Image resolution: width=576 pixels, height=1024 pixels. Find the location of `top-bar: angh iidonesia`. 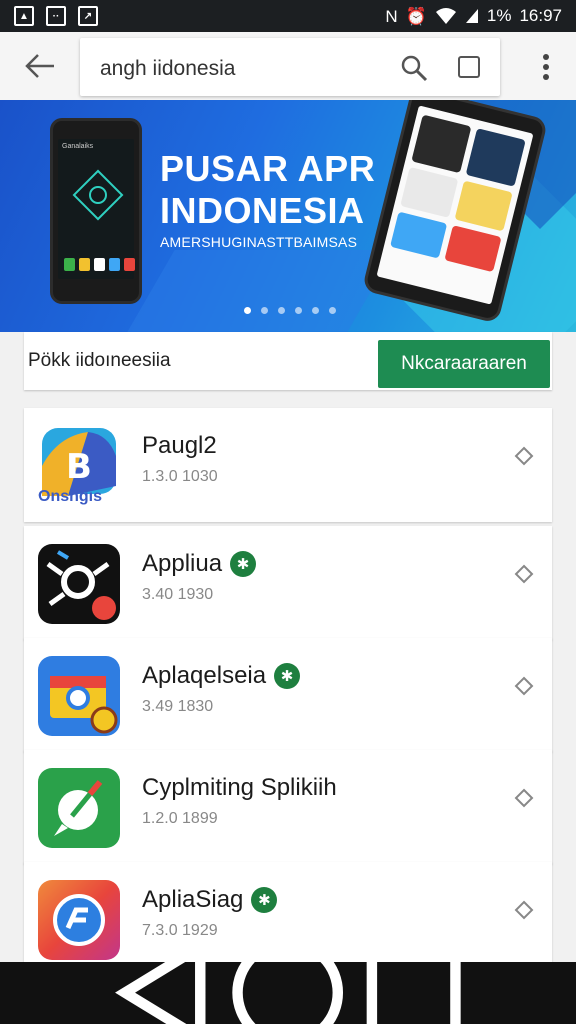

top-bar: angh iidonesia is located at coordinates (288, 66).